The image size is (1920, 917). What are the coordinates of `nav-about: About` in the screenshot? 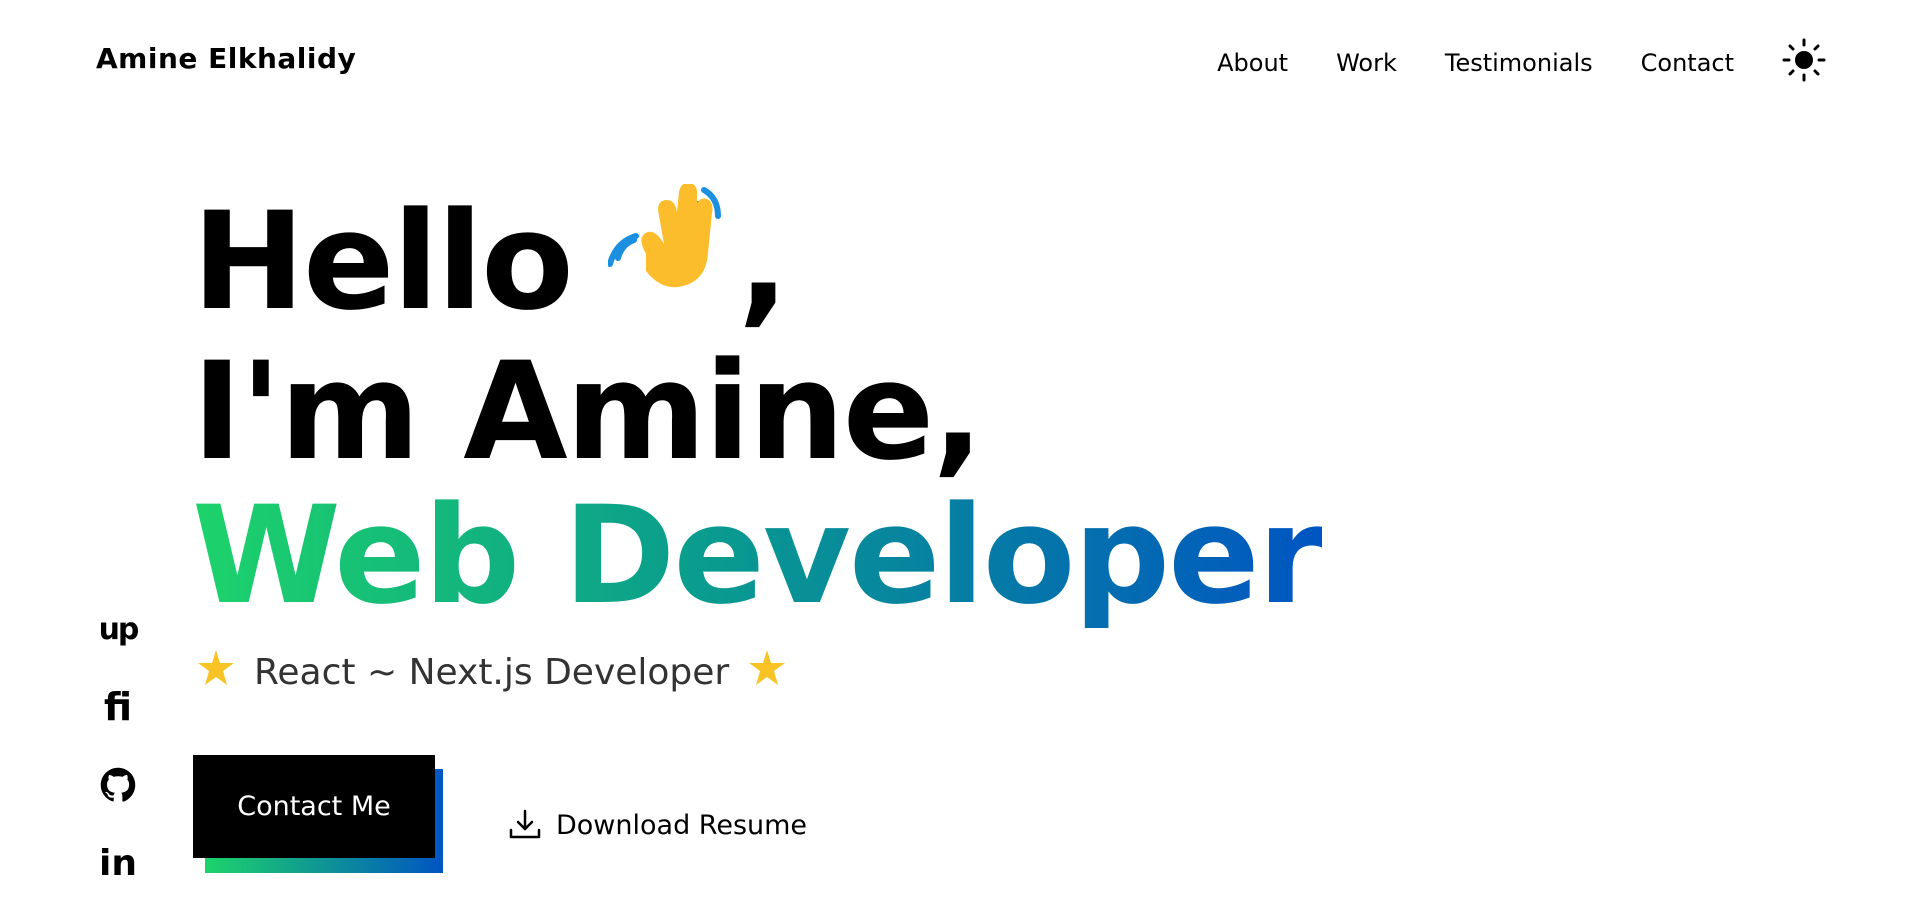 It's located at (1252, 63).